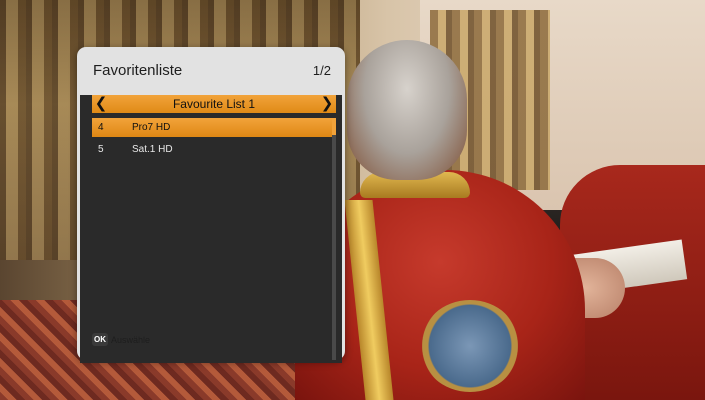 The width and height of the screenshot is (705, 400). Describe the element at coordinates (327, 104) in the screenshot. I see `chevron-right-icon: ❯` at that location.